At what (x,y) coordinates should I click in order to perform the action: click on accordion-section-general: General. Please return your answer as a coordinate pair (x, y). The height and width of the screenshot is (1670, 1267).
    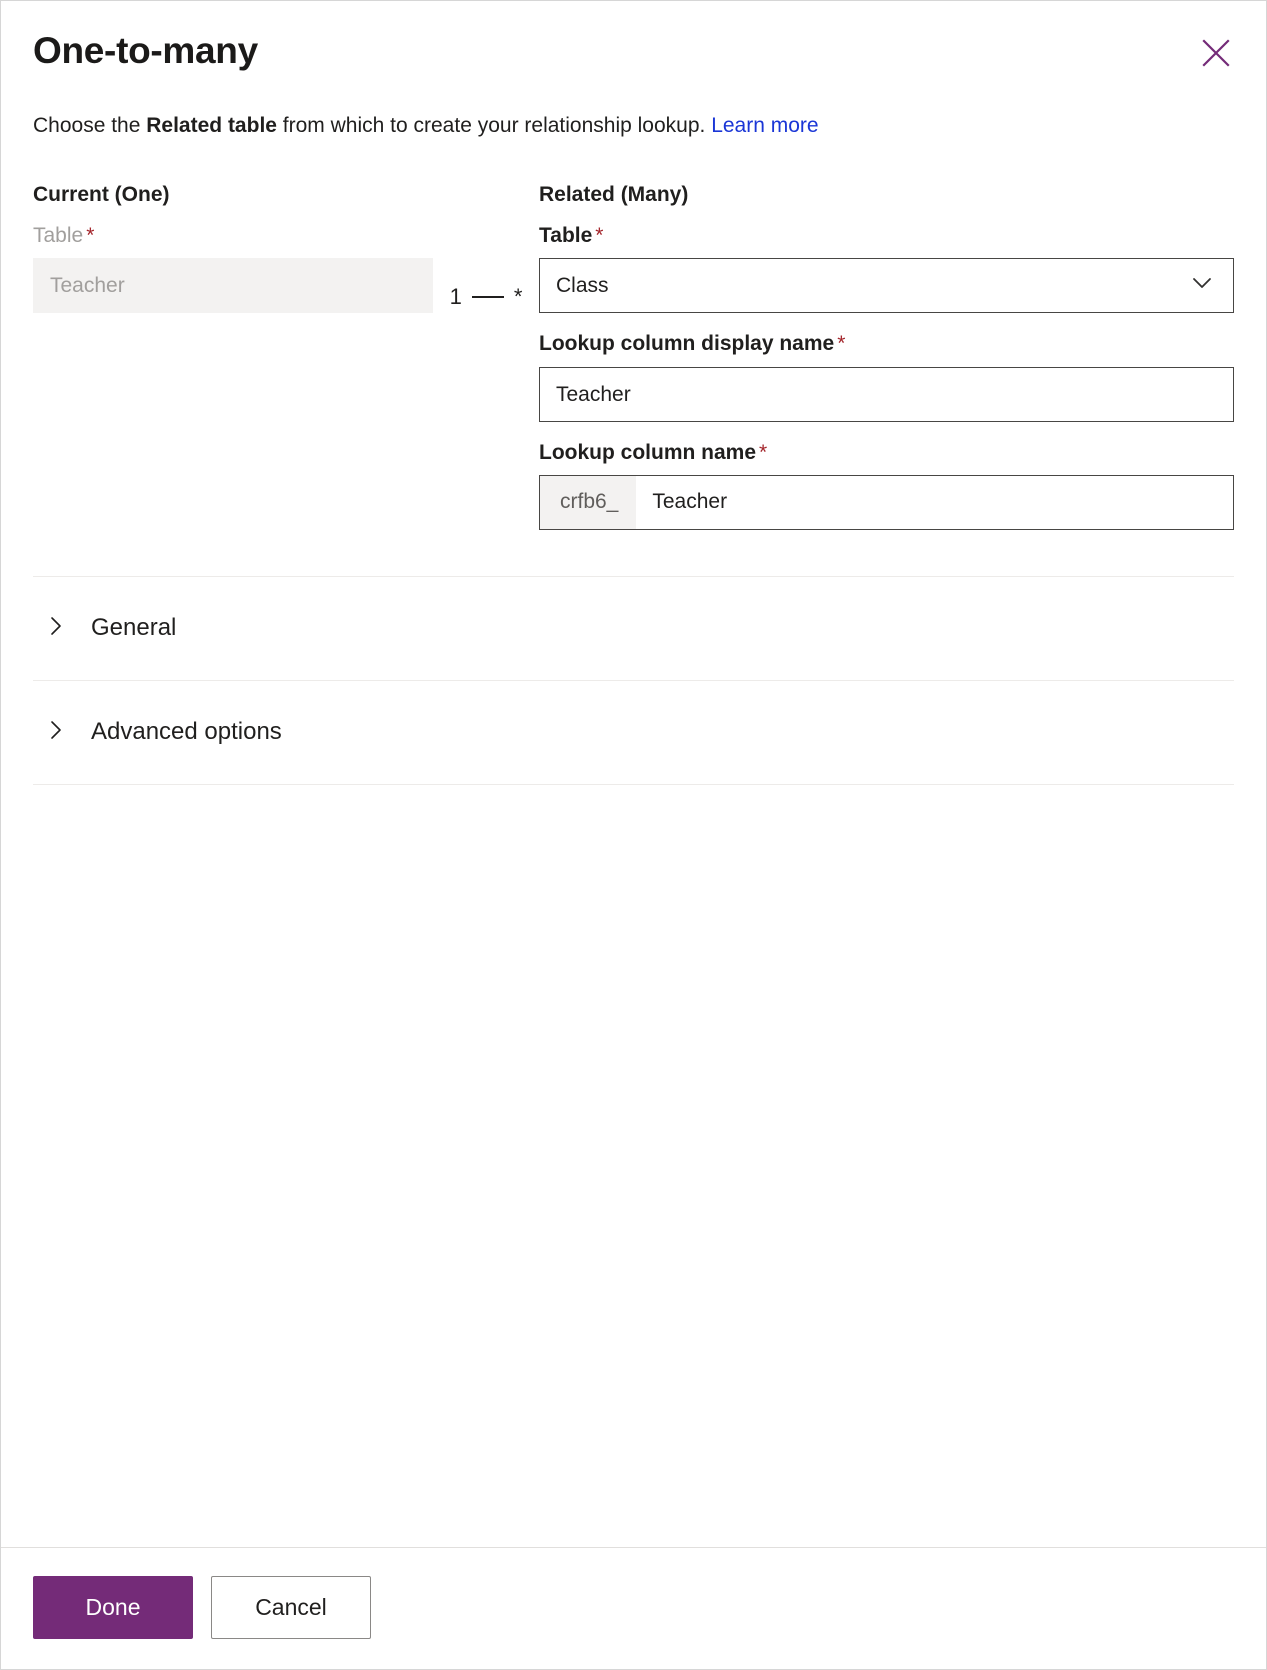
    Looking at the image, I should click on (633, 627).